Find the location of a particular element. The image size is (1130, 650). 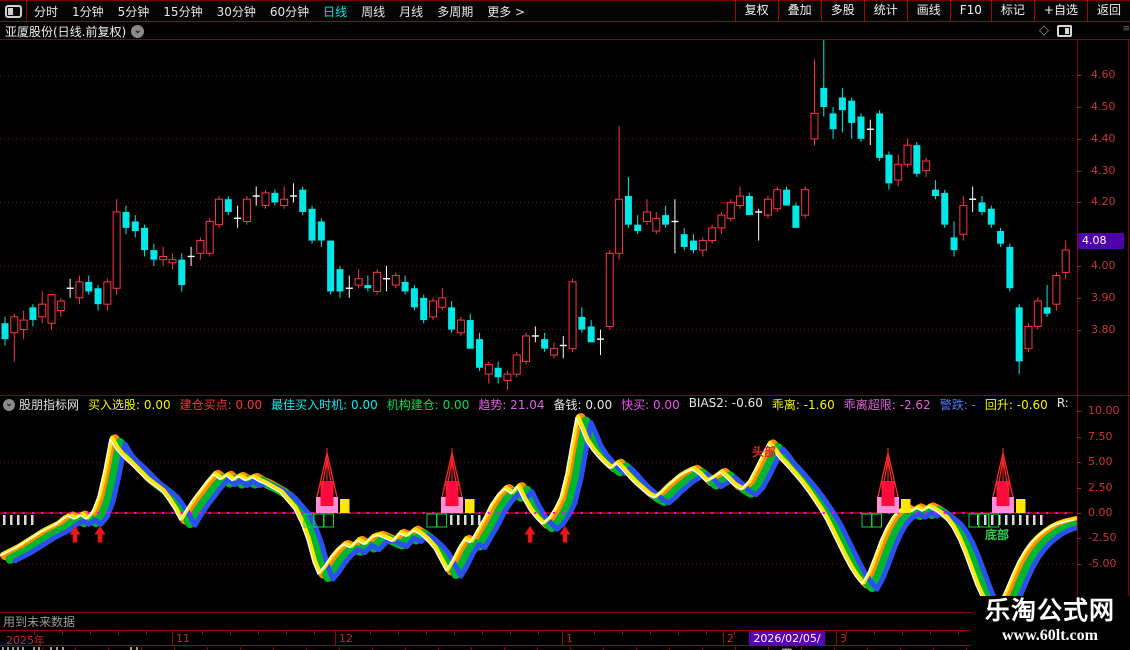

period-tab: 日线 is located at coordinates (335, 11).